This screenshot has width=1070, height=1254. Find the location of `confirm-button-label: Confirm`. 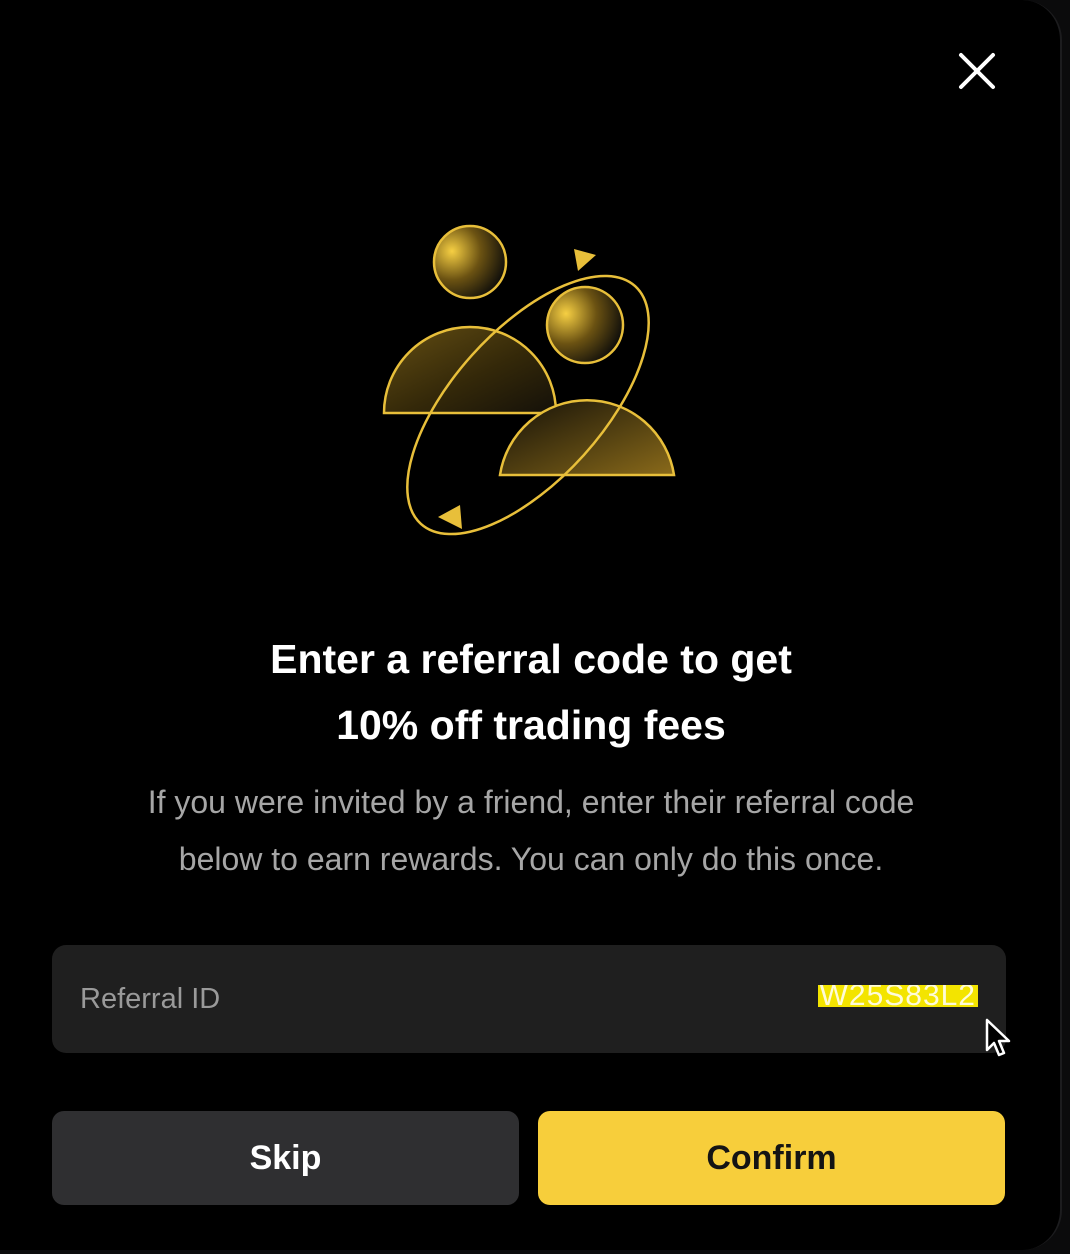

confirm-button-label: Confirm is located at coordinates (771, 1157).